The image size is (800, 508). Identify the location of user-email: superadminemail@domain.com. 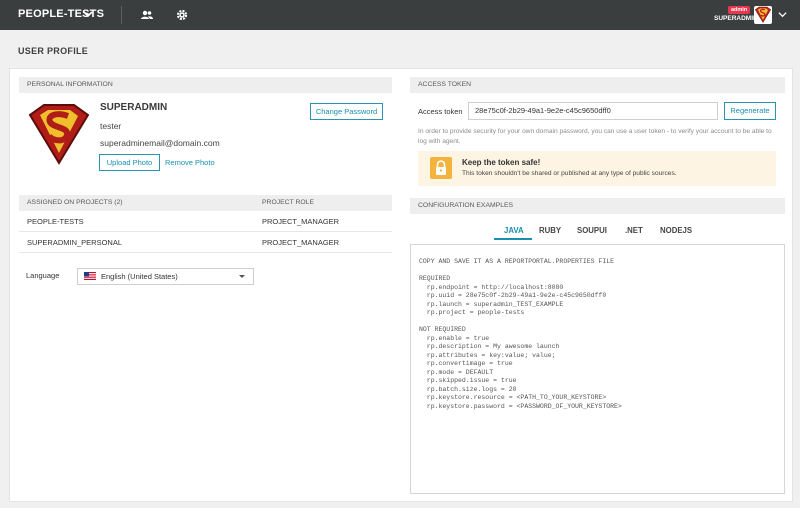
(160, 143).